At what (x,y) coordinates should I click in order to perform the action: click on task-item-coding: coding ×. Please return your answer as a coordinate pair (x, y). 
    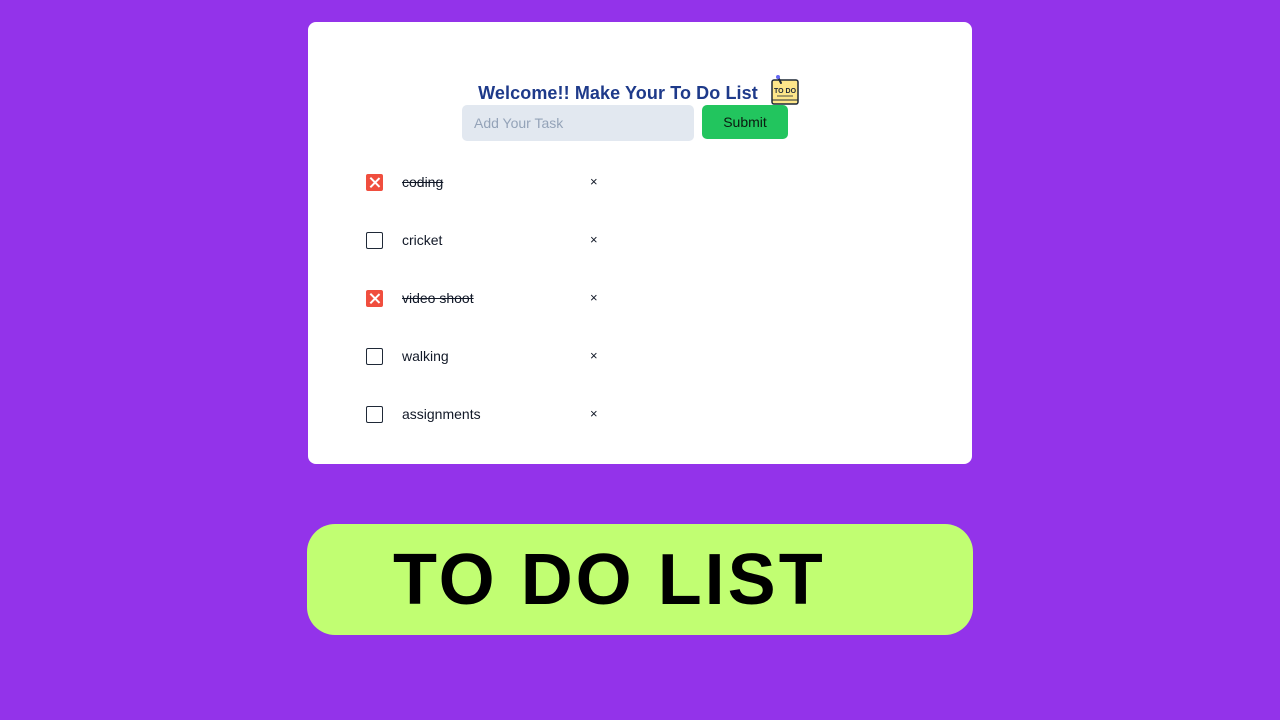
    Looking at the image, I should click on (496, 201).